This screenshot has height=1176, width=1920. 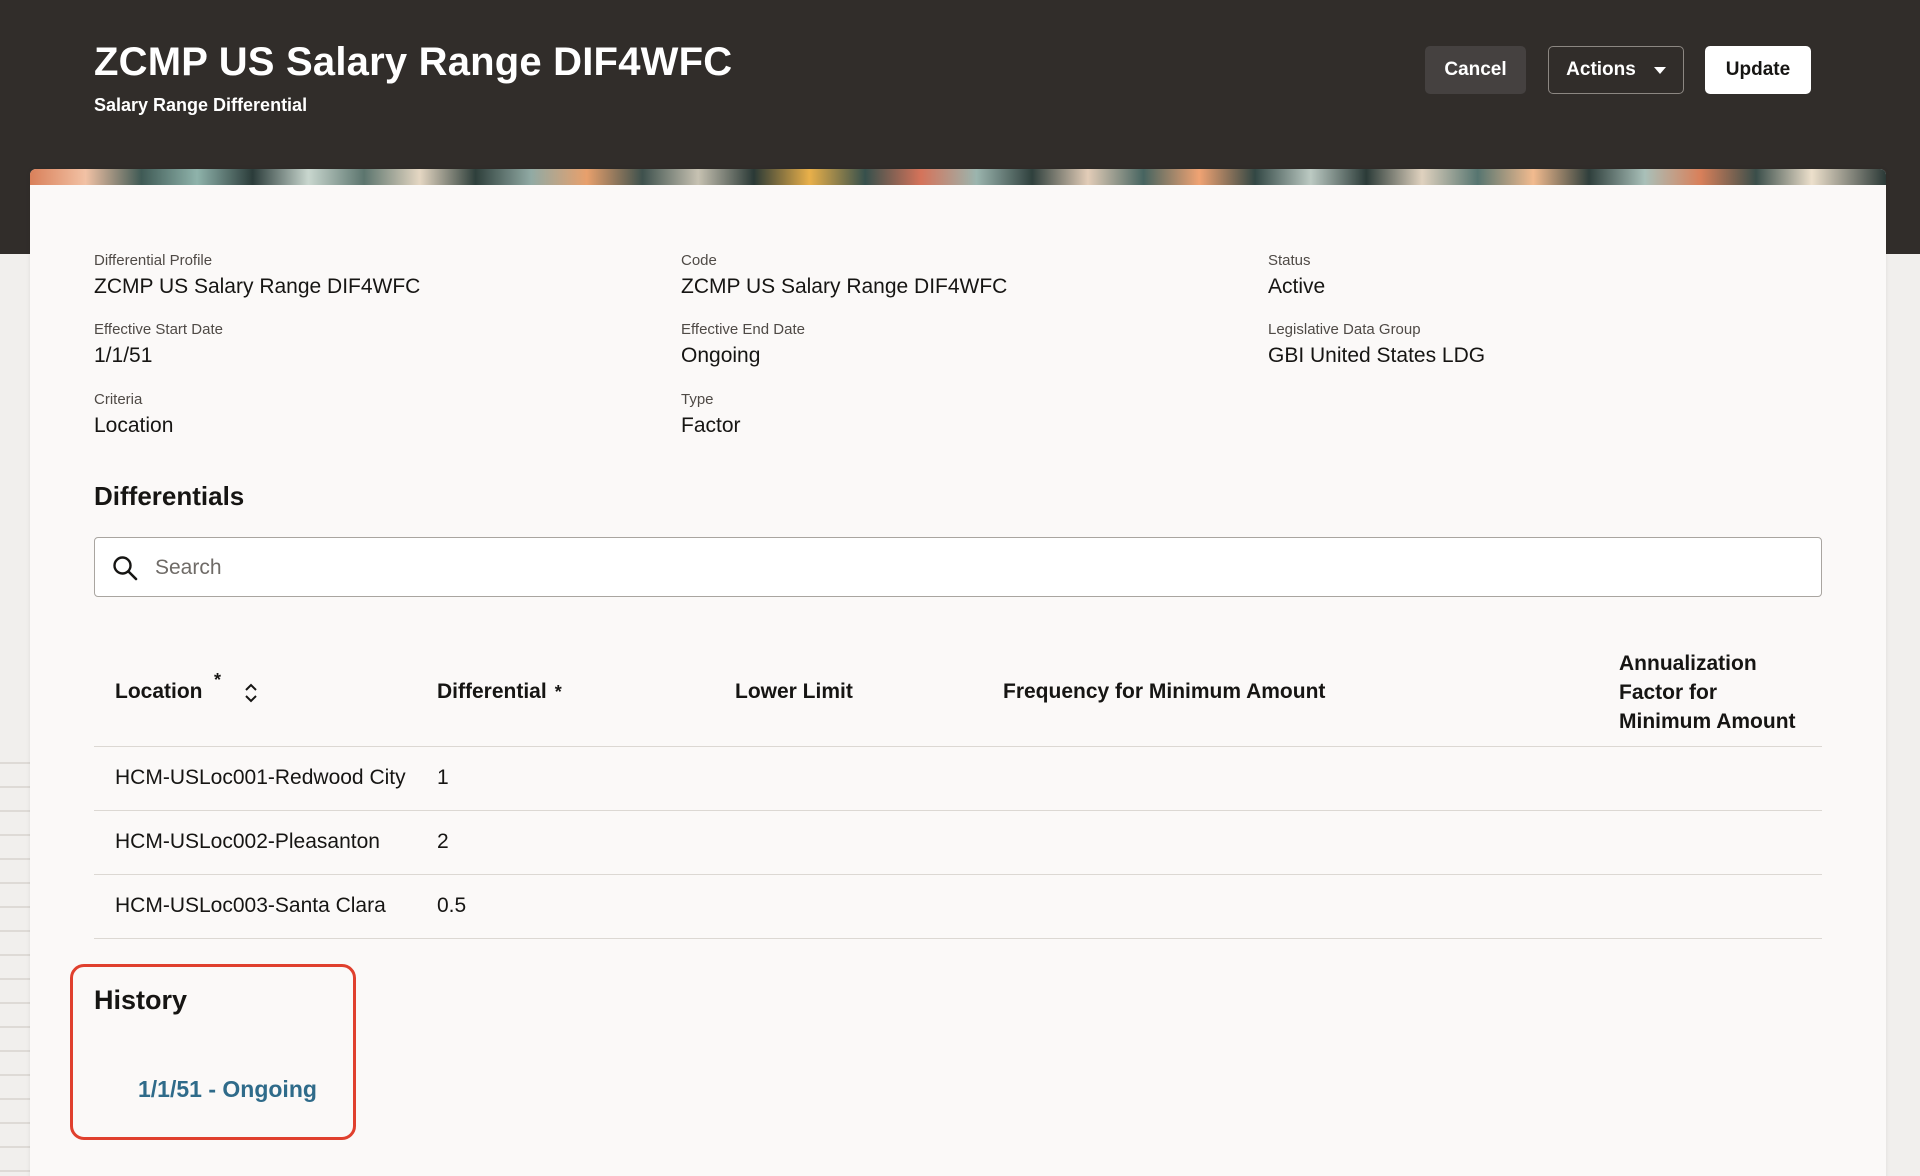 What do you see at coordinates (169, 496) in the screenshot?
I see `differentials-section-title: Differentials` at bounding box center [169, 496].